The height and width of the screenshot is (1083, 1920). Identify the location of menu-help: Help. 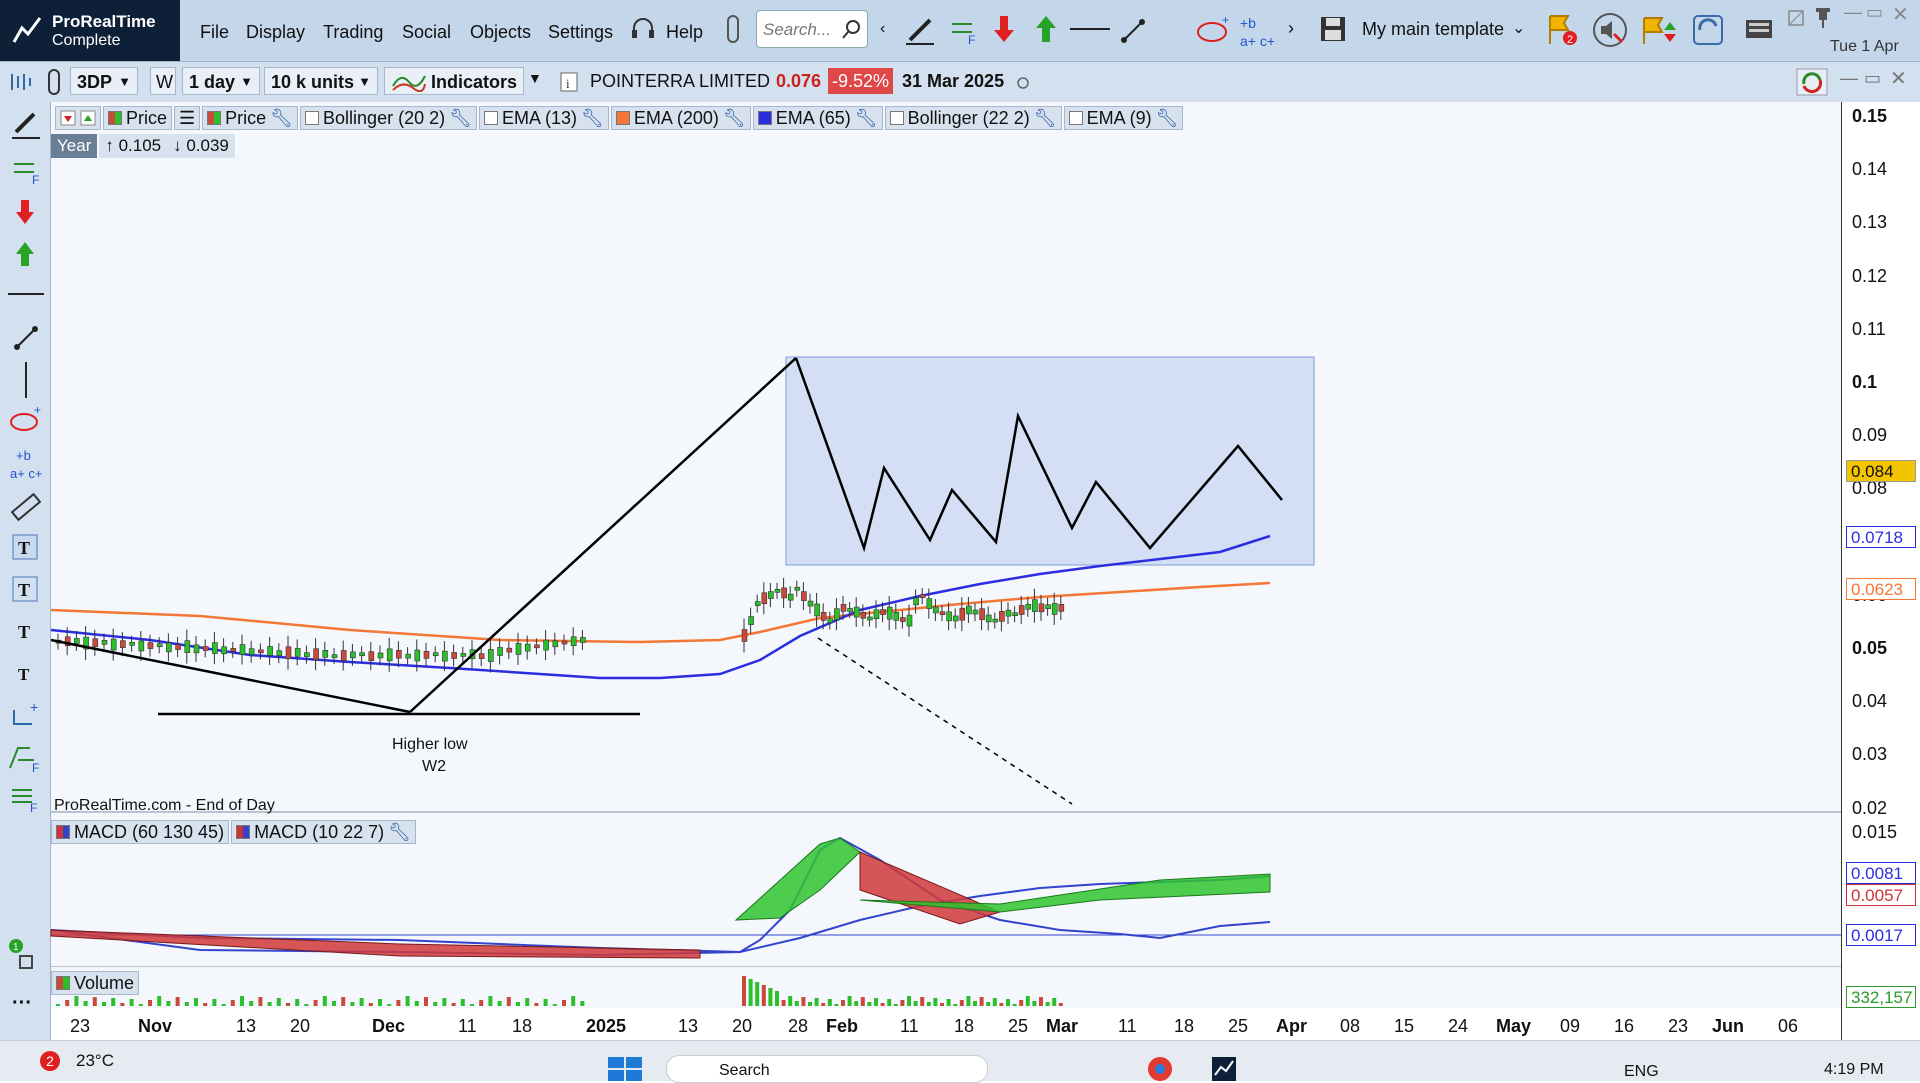
(684, 32).